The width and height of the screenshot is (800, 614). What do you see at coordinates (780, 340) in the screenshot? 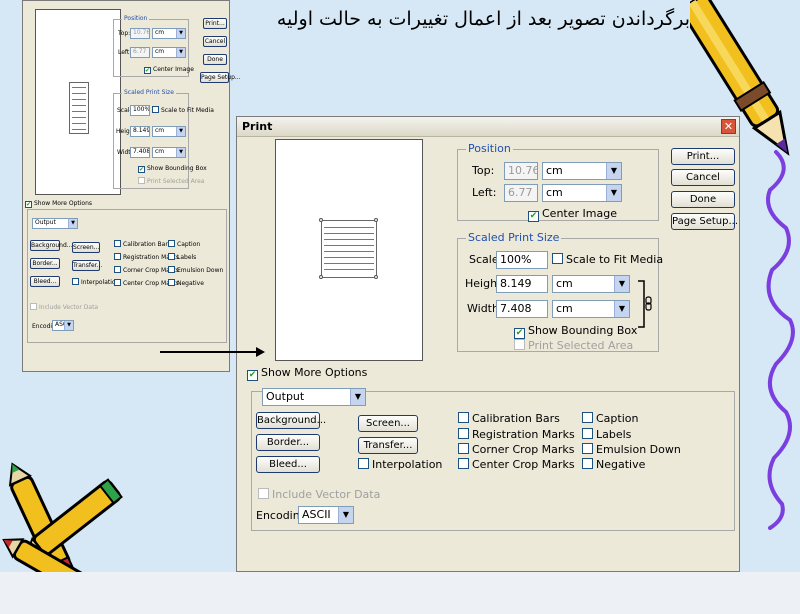
I see `squiggle-line` at bounding box center [780, 340].